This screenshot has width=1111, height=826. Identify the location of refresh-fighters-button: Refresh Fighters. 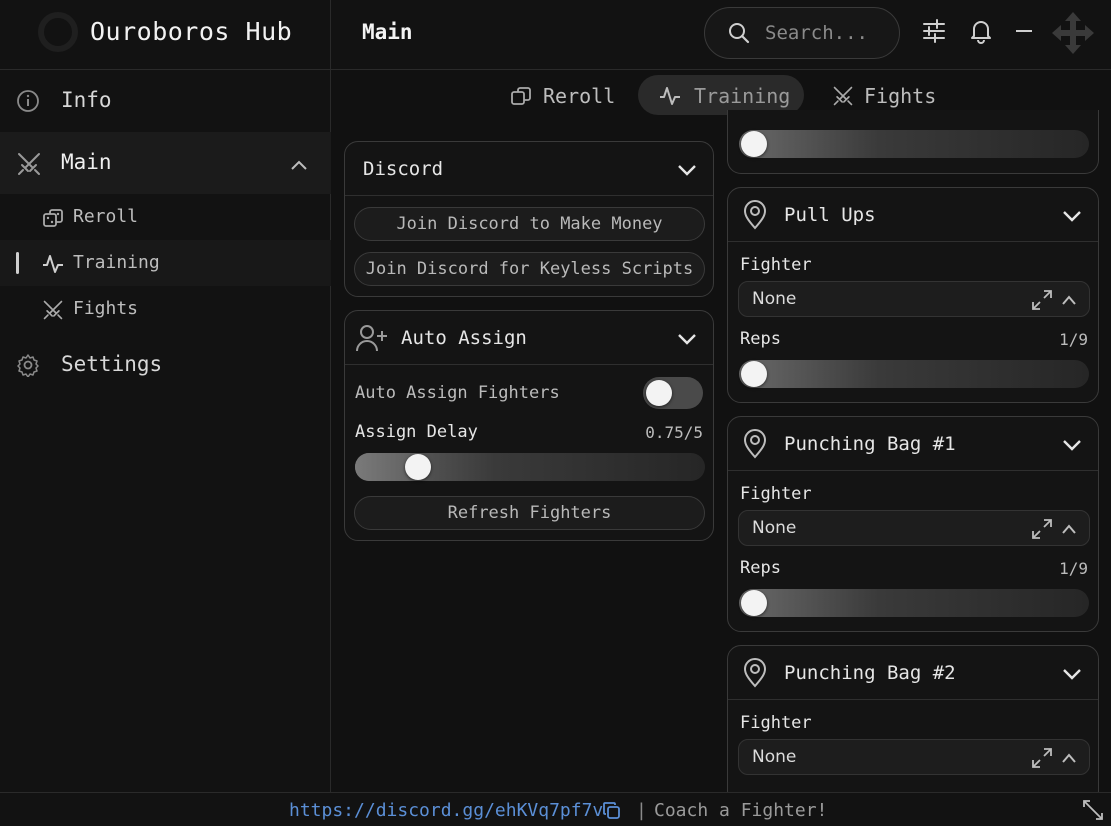
(529, 513).